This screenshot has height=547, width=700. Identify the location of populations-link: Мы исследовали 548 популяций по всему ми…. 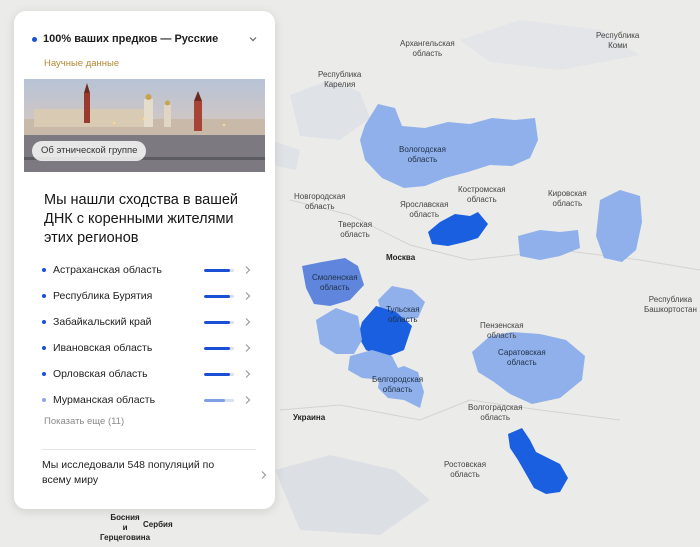
(157, 475).